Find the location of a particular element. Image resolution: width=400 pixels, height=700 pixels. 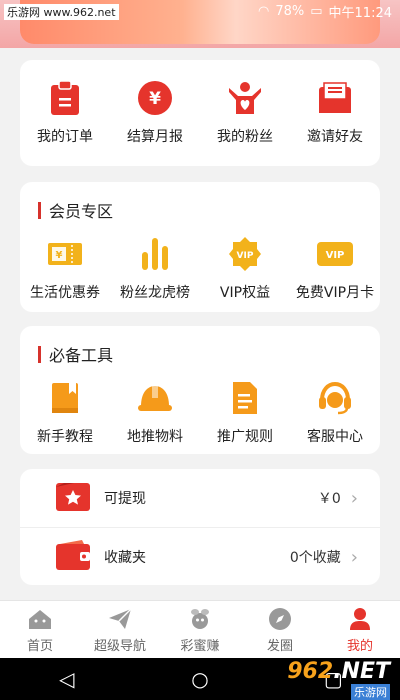

wallet-icon is located at coordinates (73, 557).